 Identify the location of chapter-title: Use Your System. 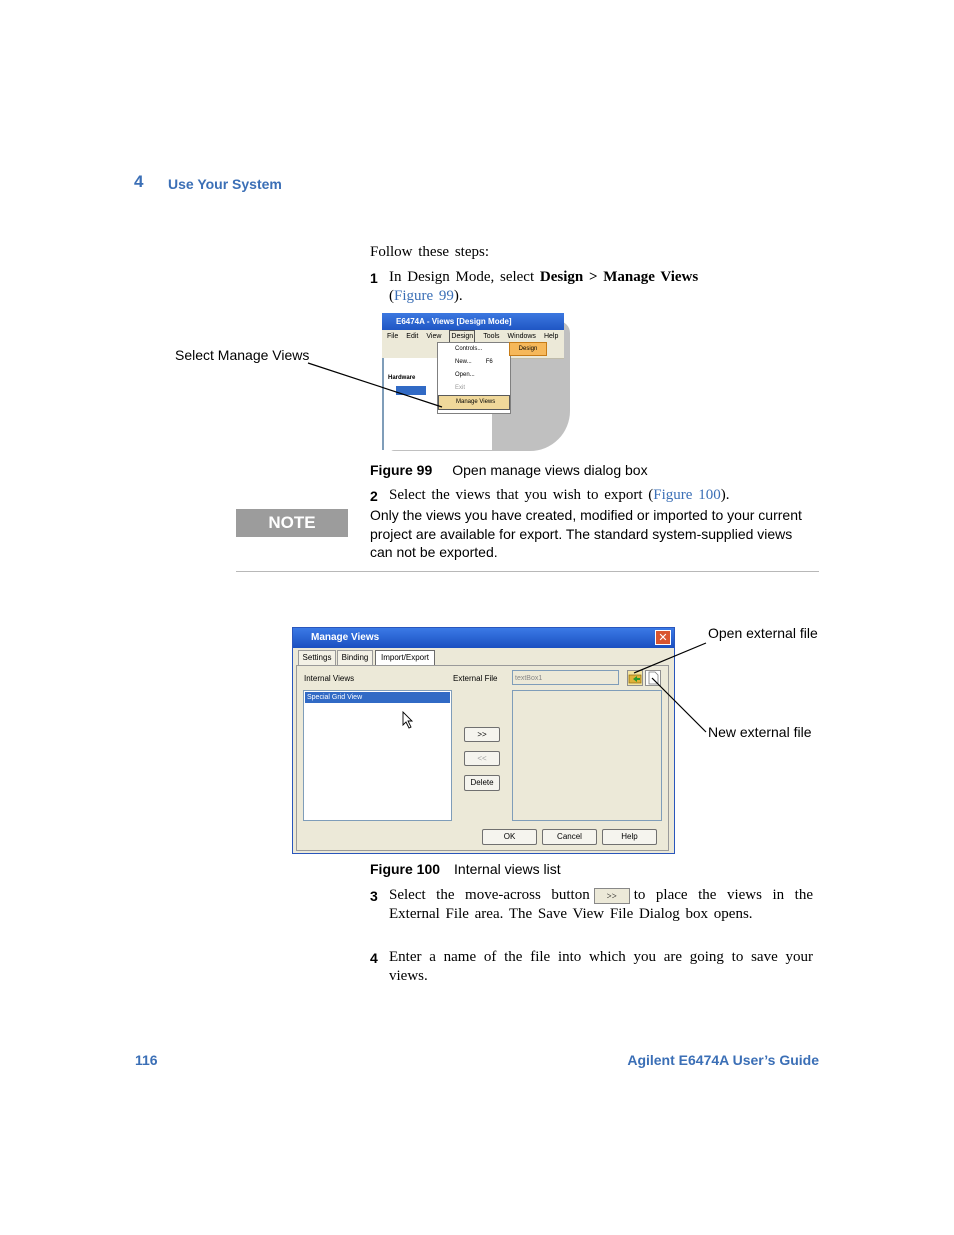
(225, 184).